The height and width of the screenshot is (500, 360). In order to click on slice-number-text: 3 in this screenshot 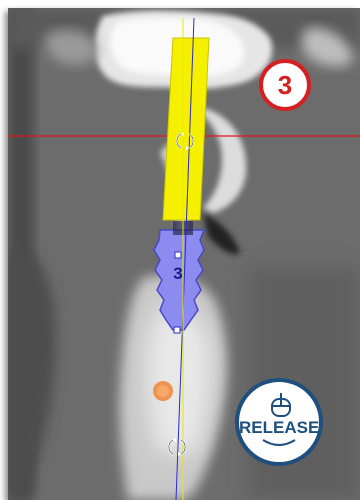, I will do `click(285, 84)`.